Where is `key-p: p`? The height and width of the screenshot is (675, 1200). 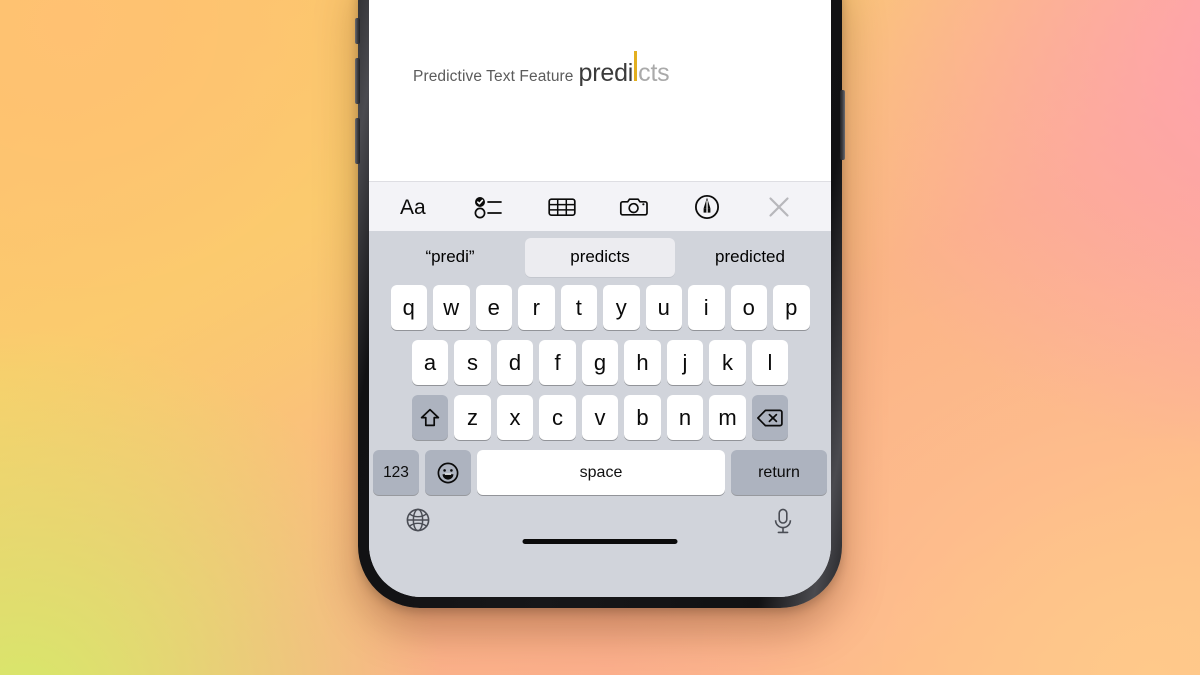
key-p: p is located at coordinates (791, 307).